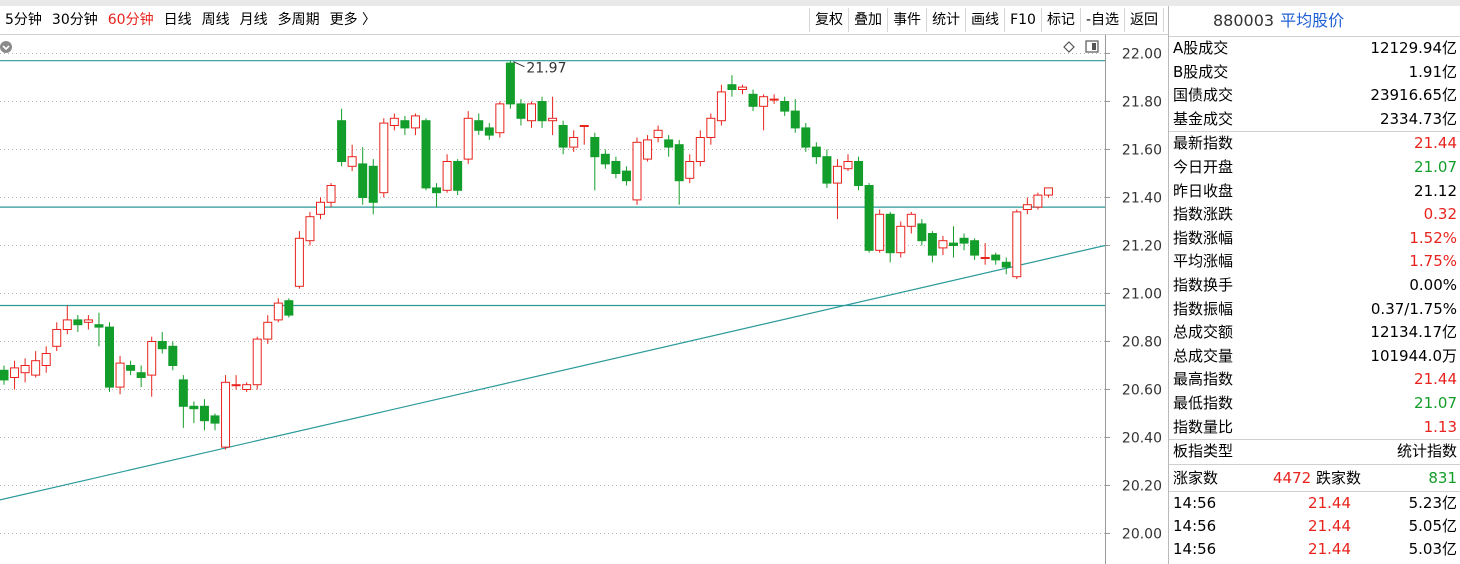  I want to click on period-tab: 月线, so click(254, 20).